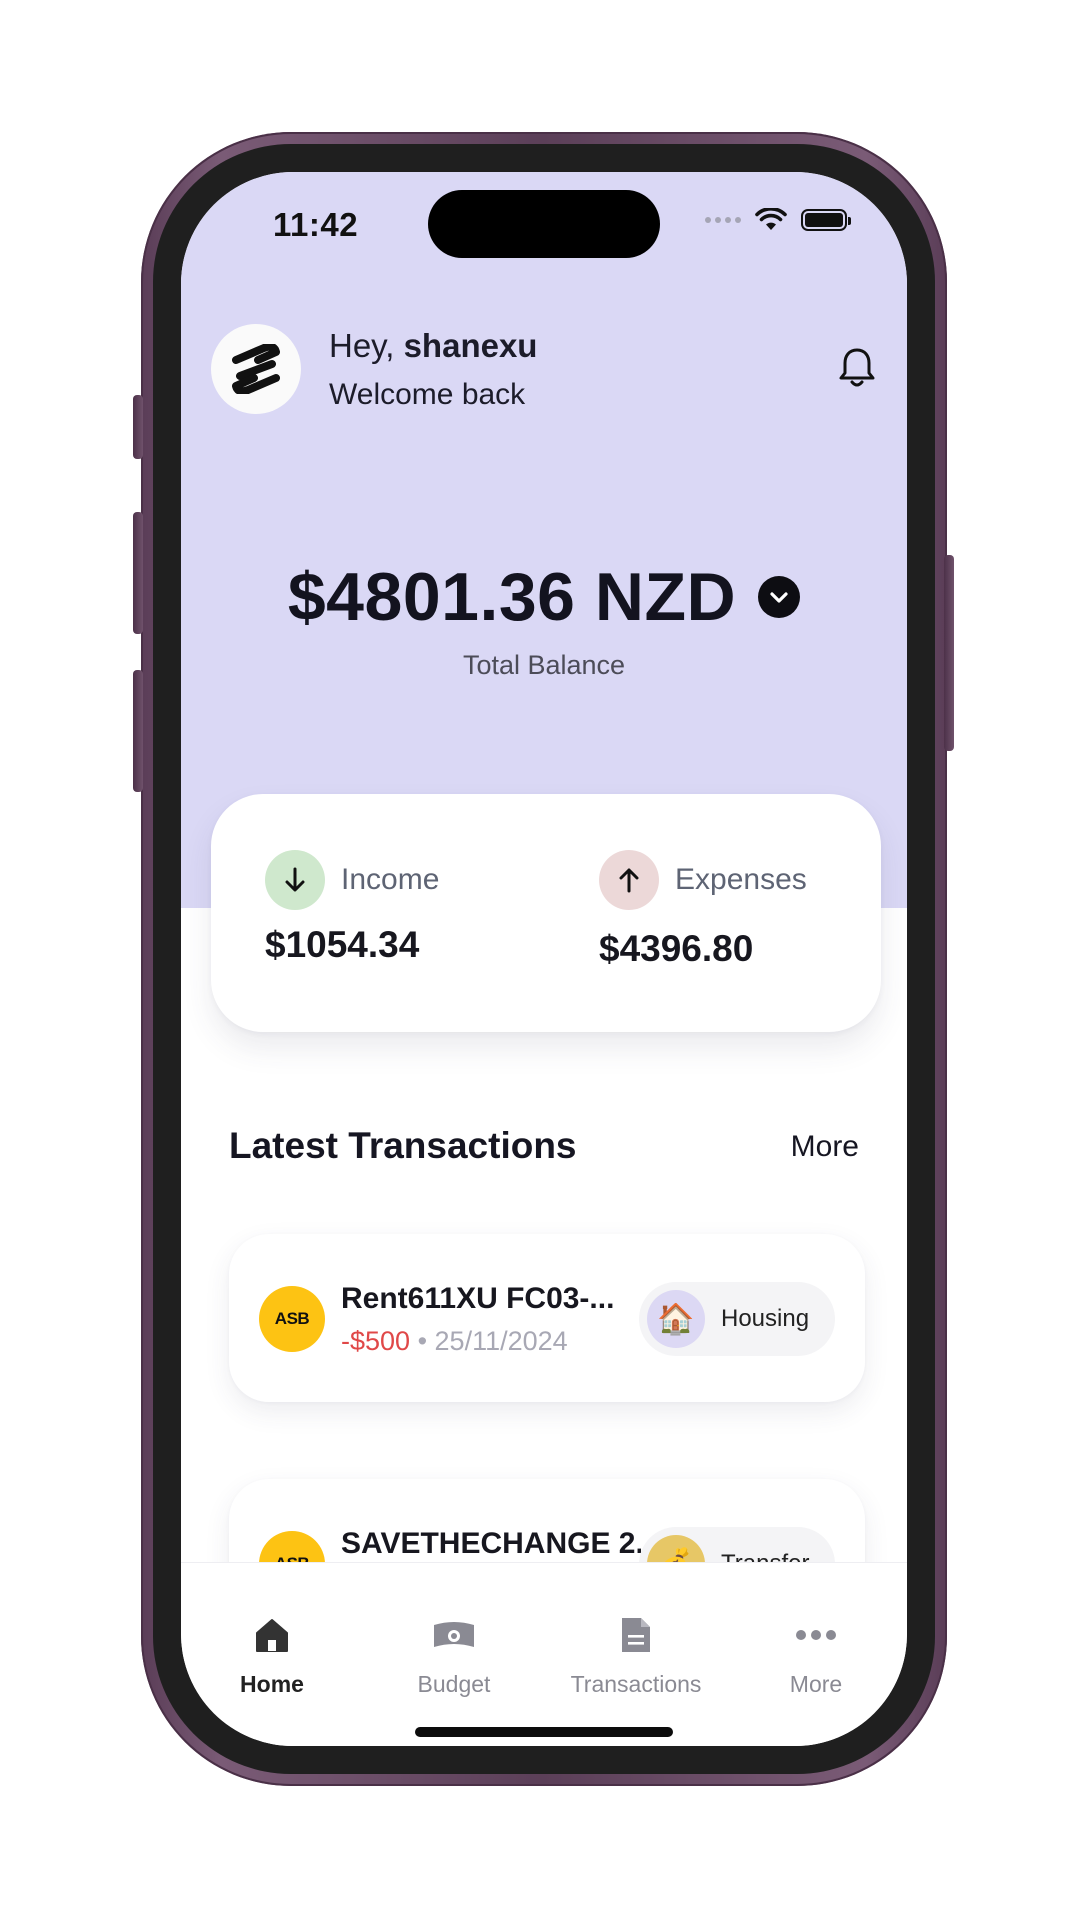  What do you see at coordinates (454, 1635) in the screenshot?
I see `banknote-icon` at bounding box center [454, 1635].